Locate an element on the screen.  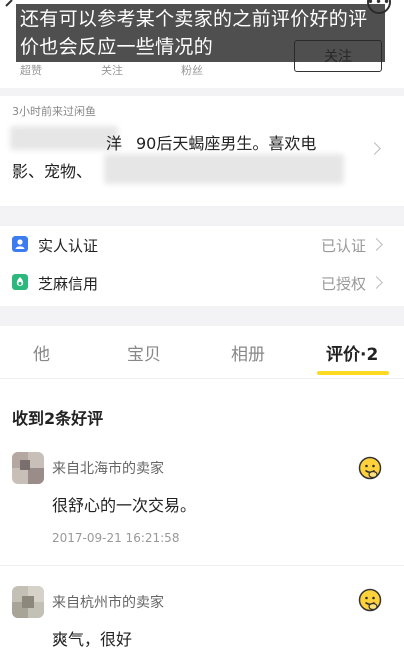
back-arrow-icon is located at coordinates (9, 7).